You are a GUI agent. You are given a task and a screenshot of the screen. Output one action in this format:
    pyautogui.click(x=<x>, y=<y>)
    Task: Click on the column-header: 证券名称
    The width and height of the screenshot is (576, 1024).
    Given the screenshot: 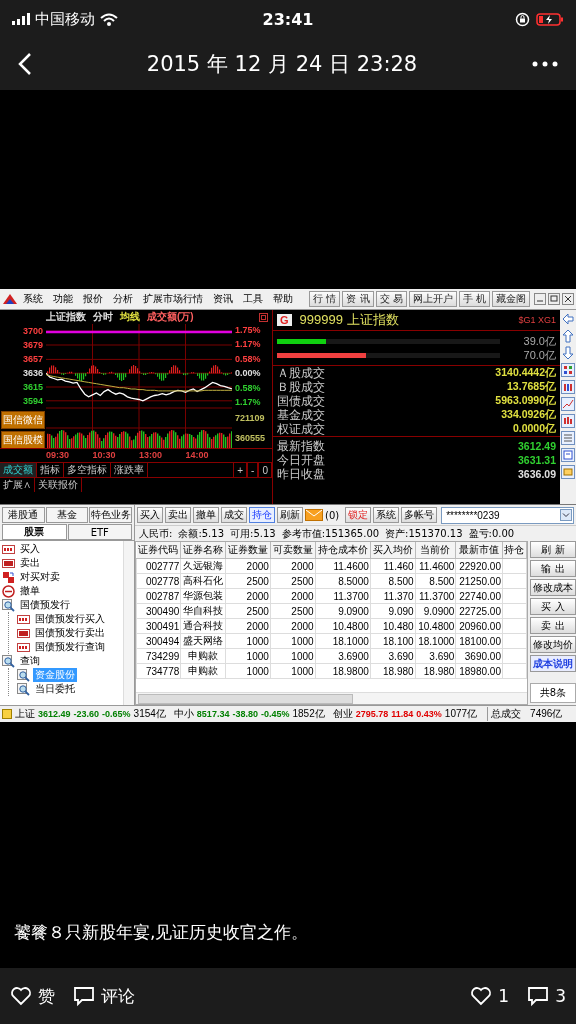 What is the action you would take?
    pyautogui.click(x=203, y=550)
    